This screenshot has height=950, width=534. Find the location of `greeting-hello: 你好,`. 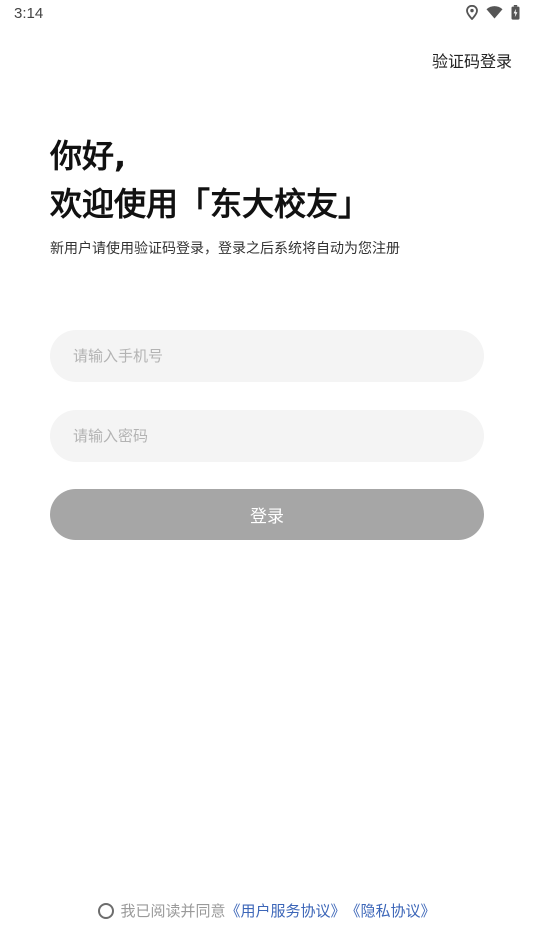

greeting-hello: 你好, is located at coordinates (88, 156).